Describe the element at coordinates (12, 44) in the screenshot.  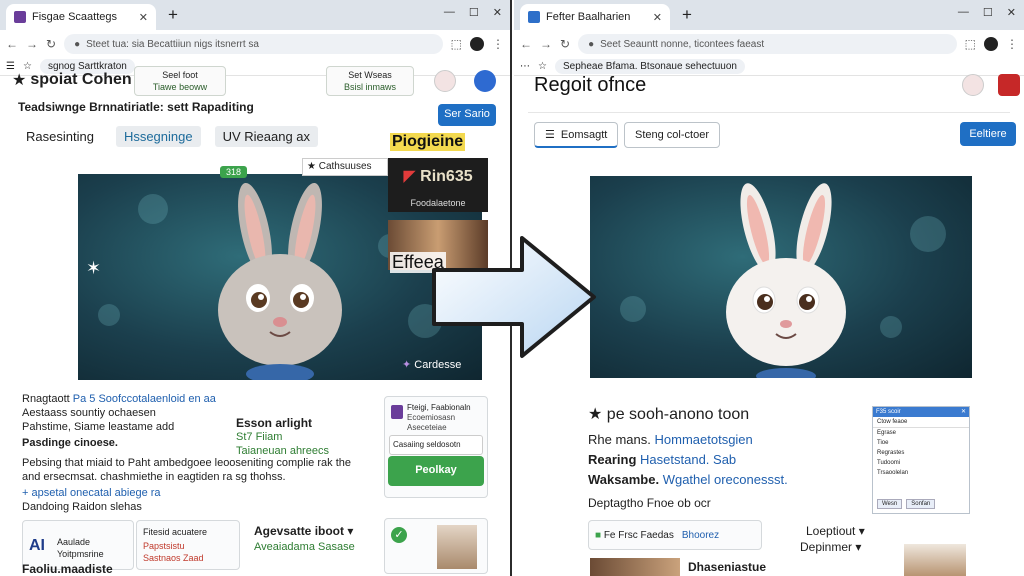
I see `left-back-icon: ←` at that location.